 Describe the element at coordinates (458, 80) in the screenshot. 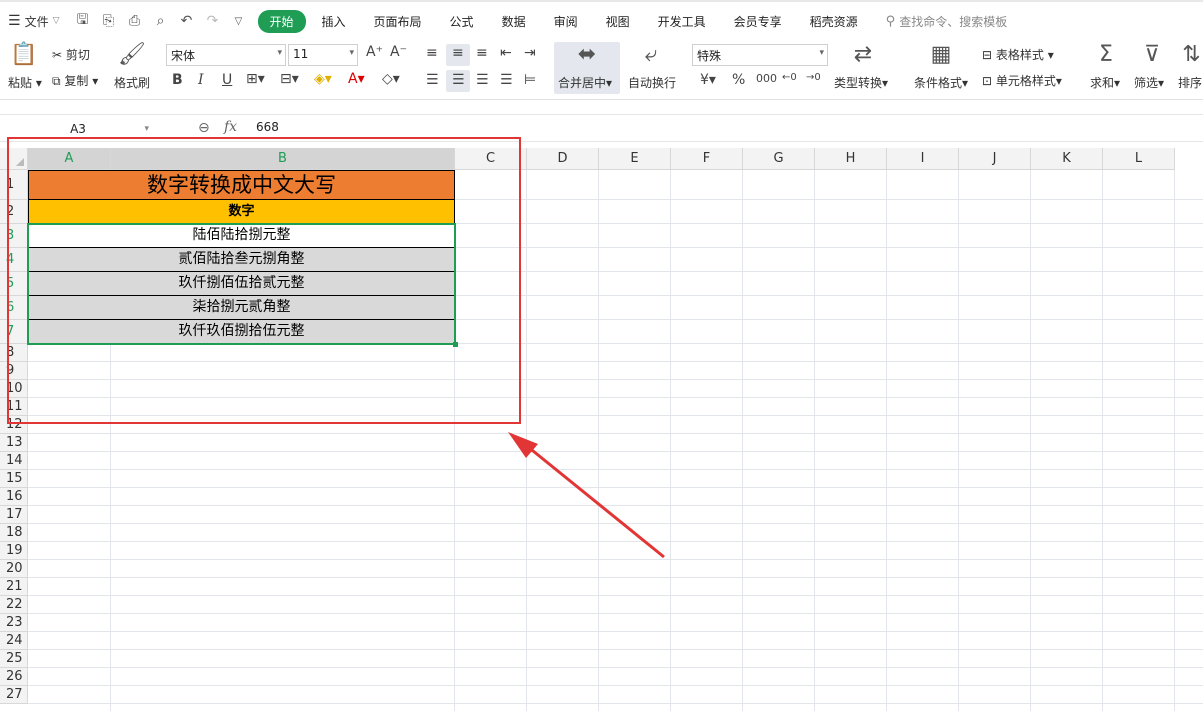

I see `align-center-icon: ☰` at that location.